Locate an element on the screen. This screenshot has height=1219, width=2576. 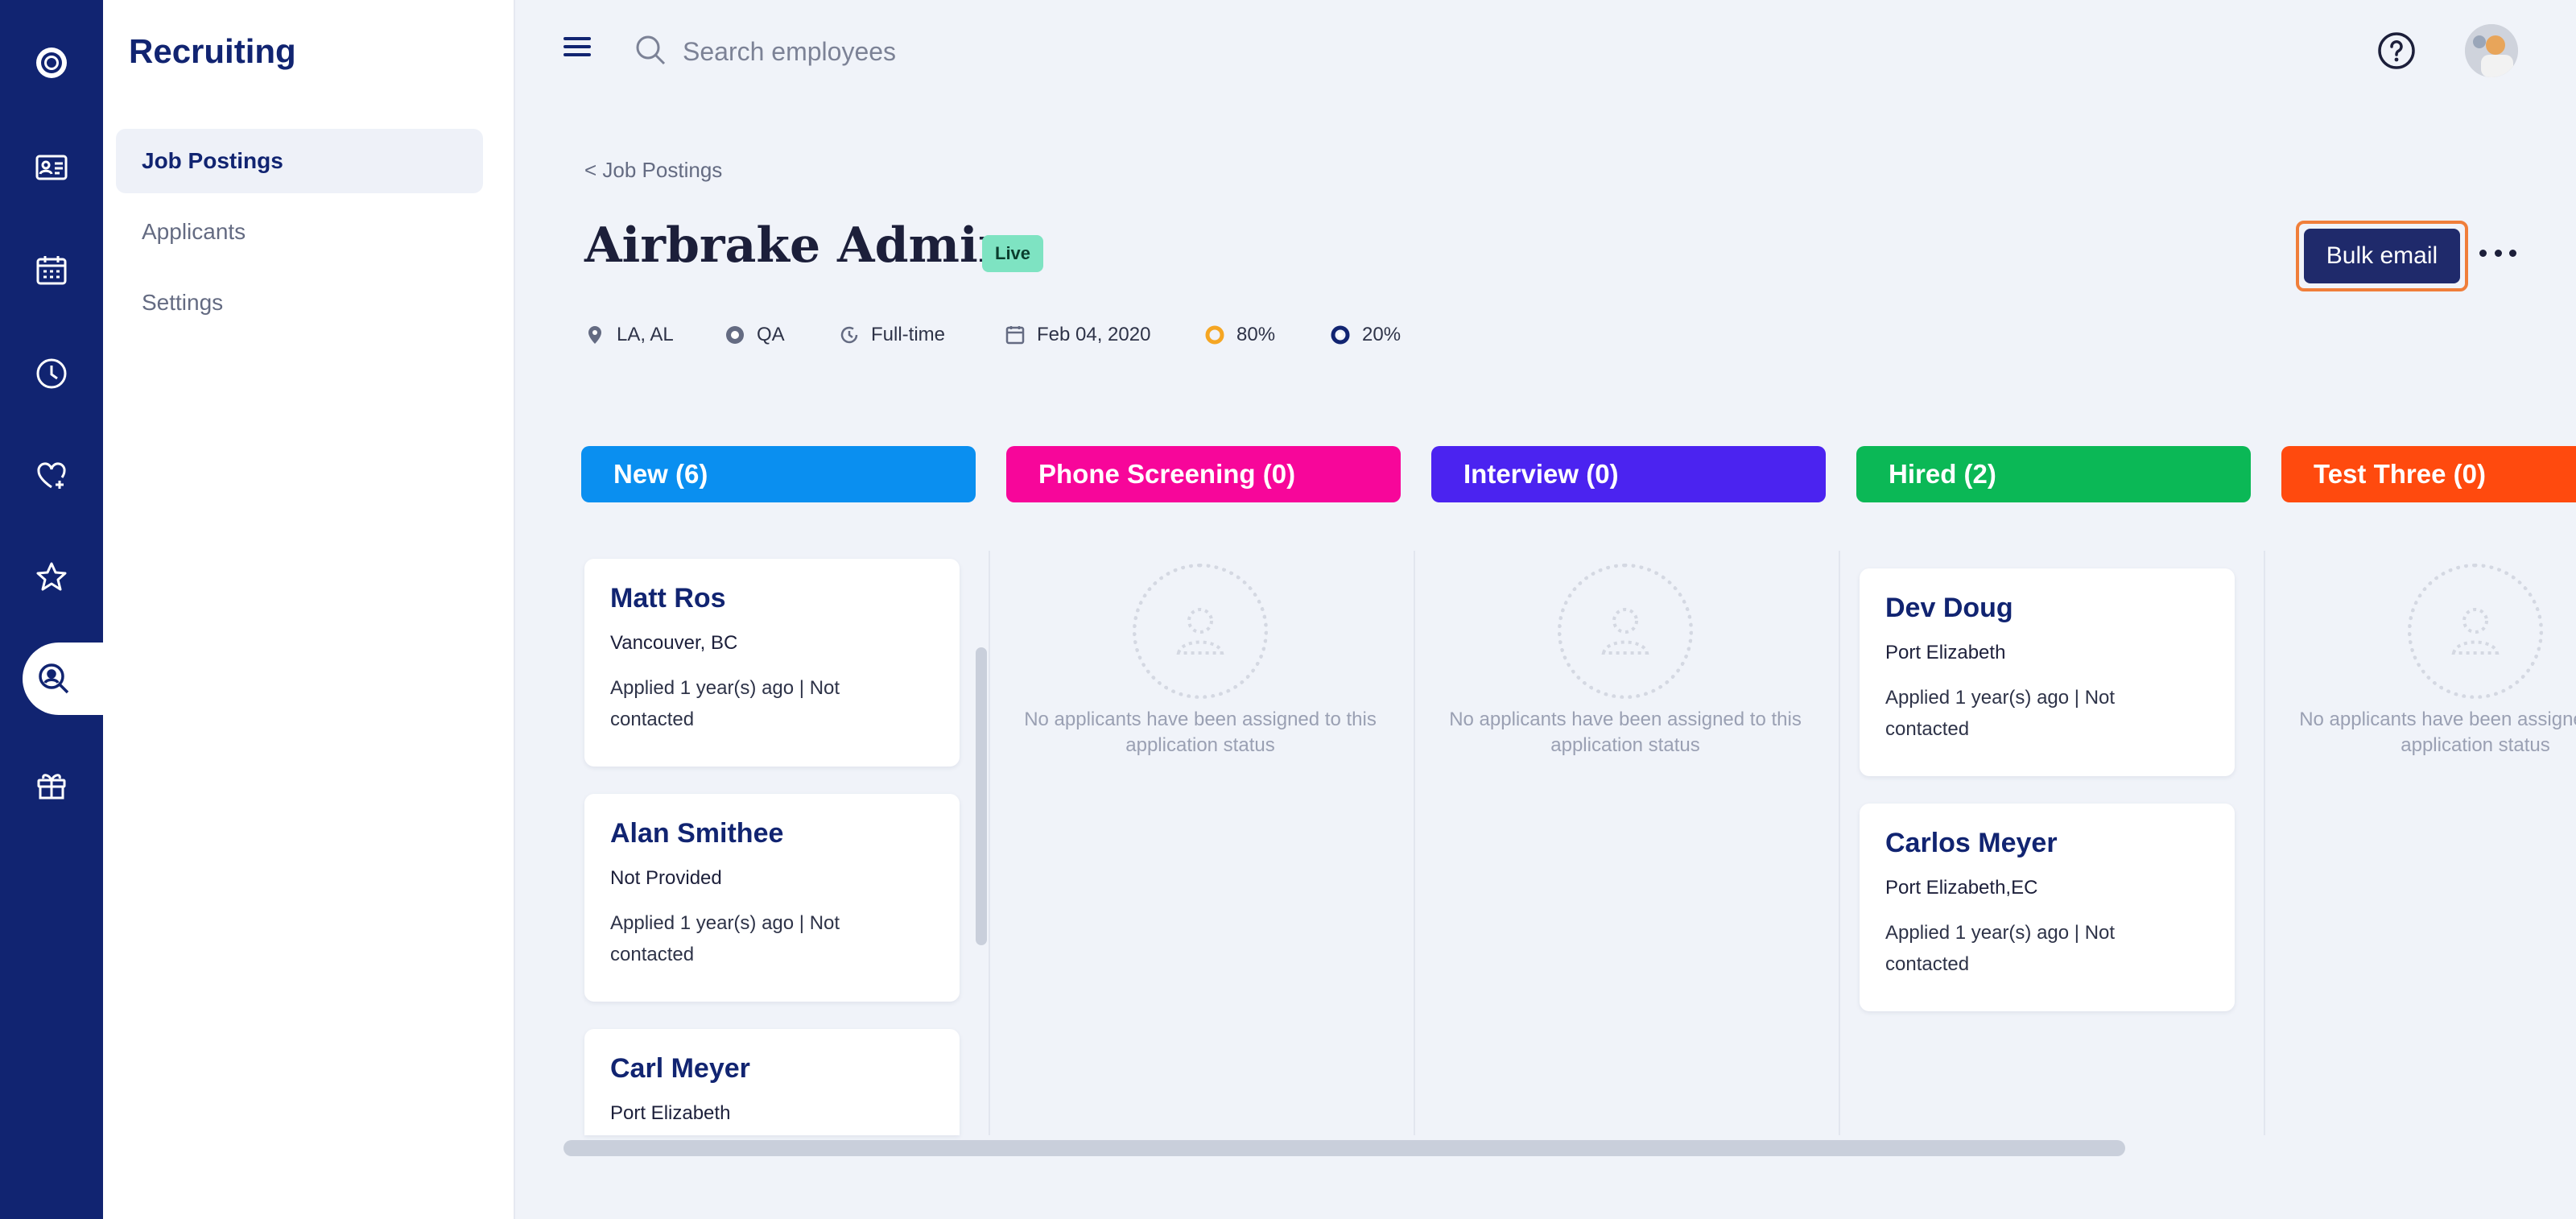
meta-percent-a: 80% is located at coordinates (1239, 335).